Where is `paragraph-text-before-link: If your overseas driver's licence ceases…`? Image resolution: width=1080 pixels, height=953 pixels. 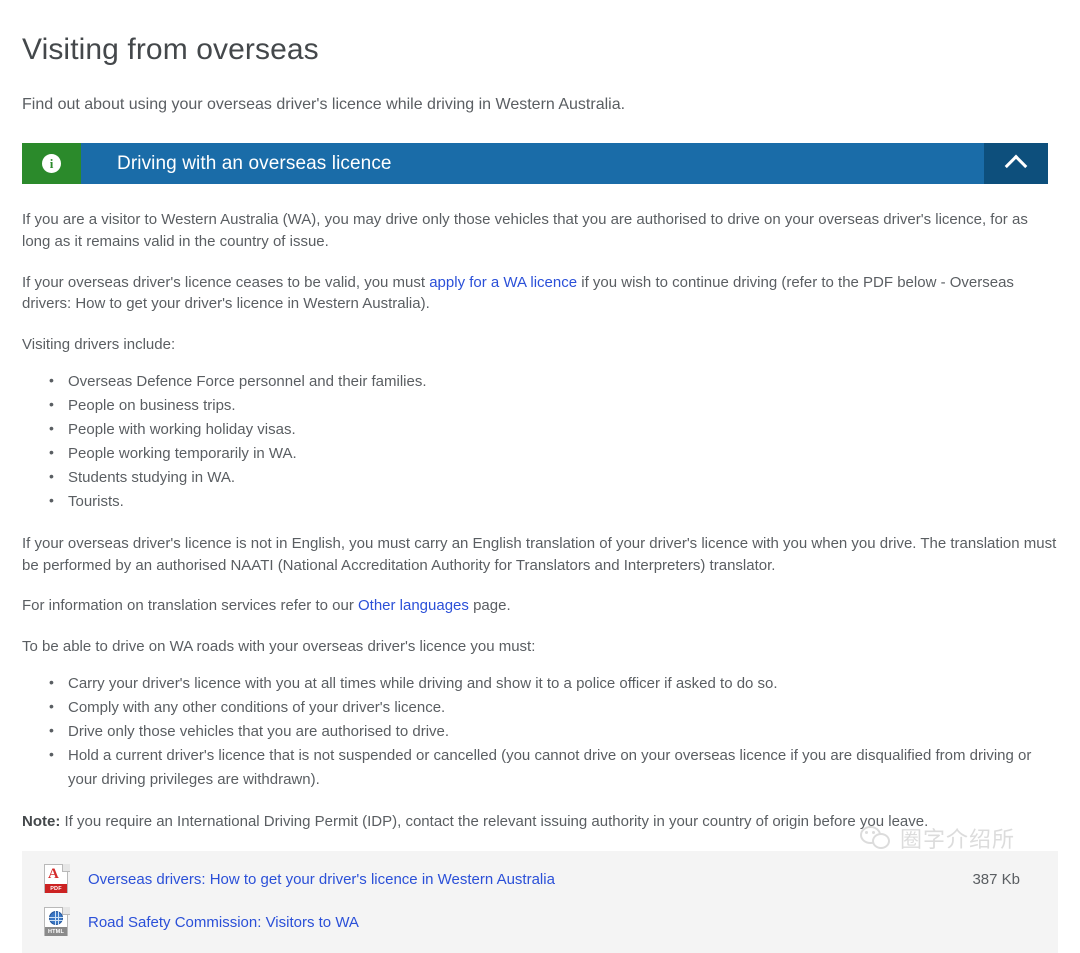
paragraph-text-before-link: If your overseas driver's licence ceases… is located at coordinates (226, 282).